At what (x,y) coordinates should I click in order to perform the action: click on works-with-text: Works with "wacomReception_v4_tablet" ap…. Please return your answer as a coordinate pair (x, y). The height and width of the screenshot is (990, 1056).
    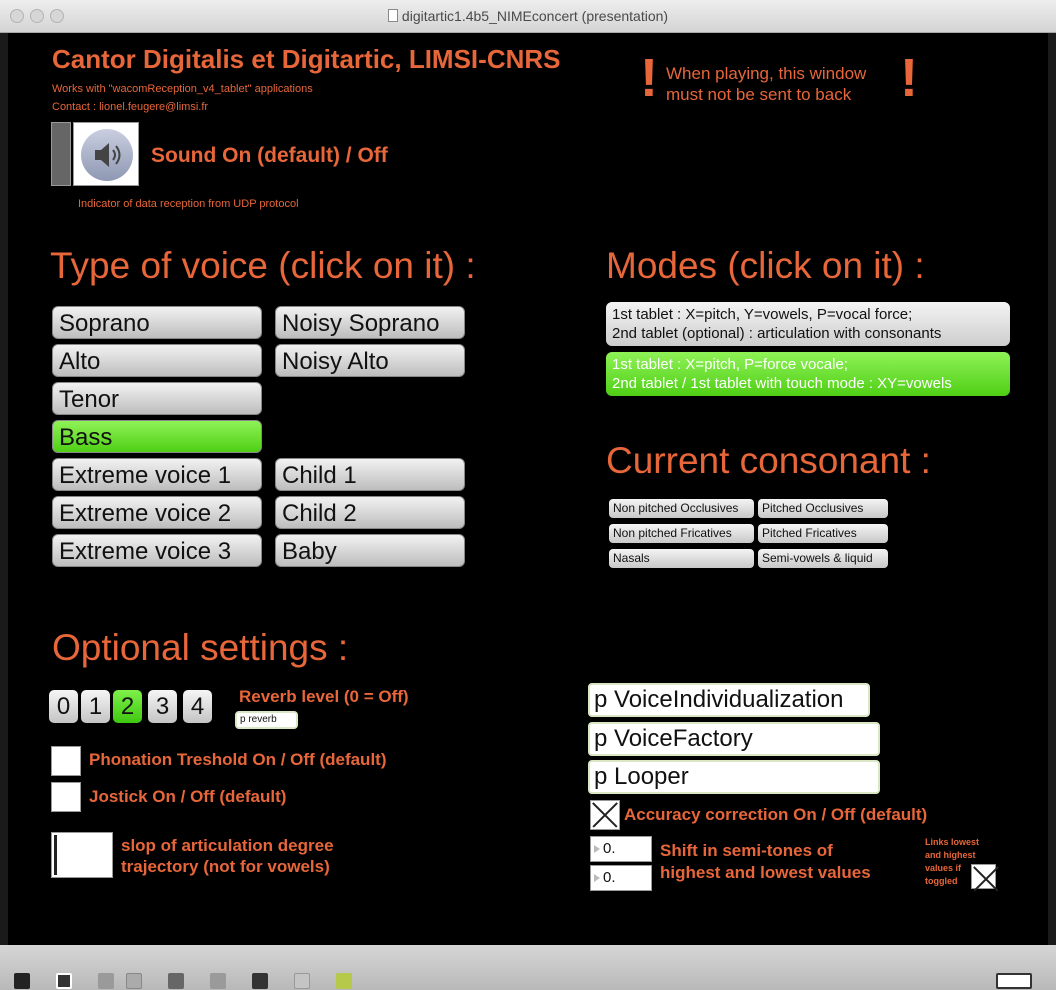
    Looking at the image, I should click on (182, 89).